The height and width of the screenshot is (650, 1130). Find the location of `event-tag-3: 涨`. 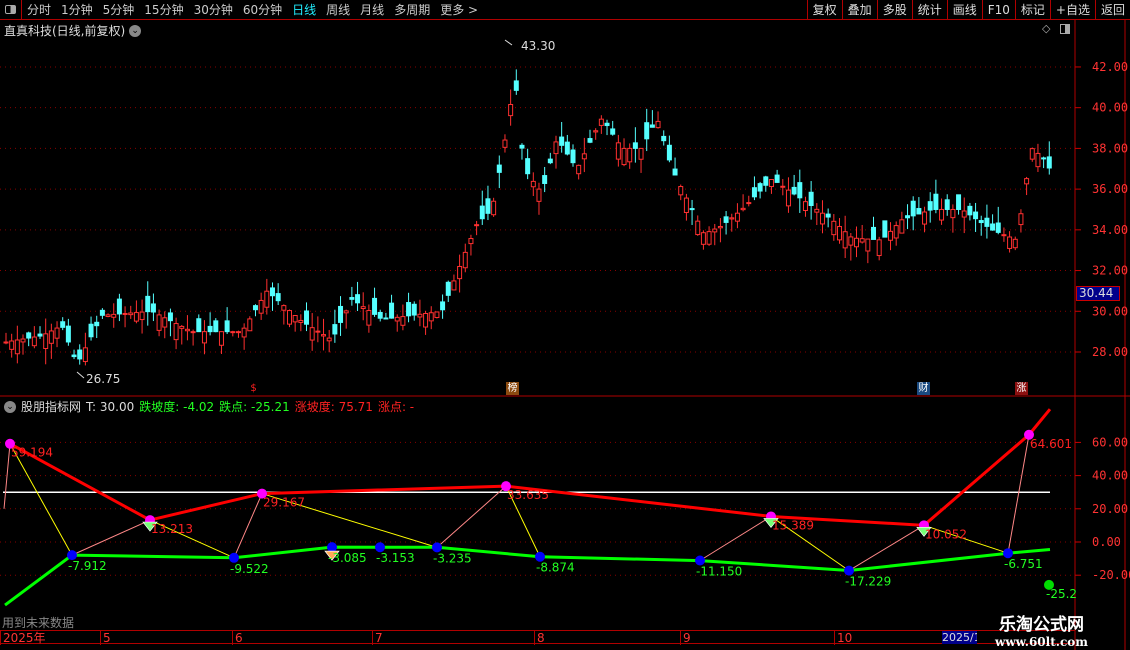

event-tag-3: 涨 is located at coordinates (1021, 388).